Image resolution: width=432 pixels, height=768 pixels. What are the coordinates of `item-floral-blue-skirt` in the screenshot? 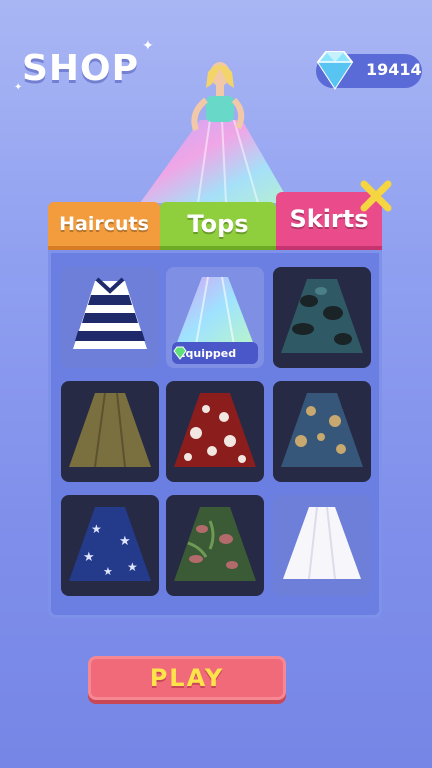 It's located at (322, 431).